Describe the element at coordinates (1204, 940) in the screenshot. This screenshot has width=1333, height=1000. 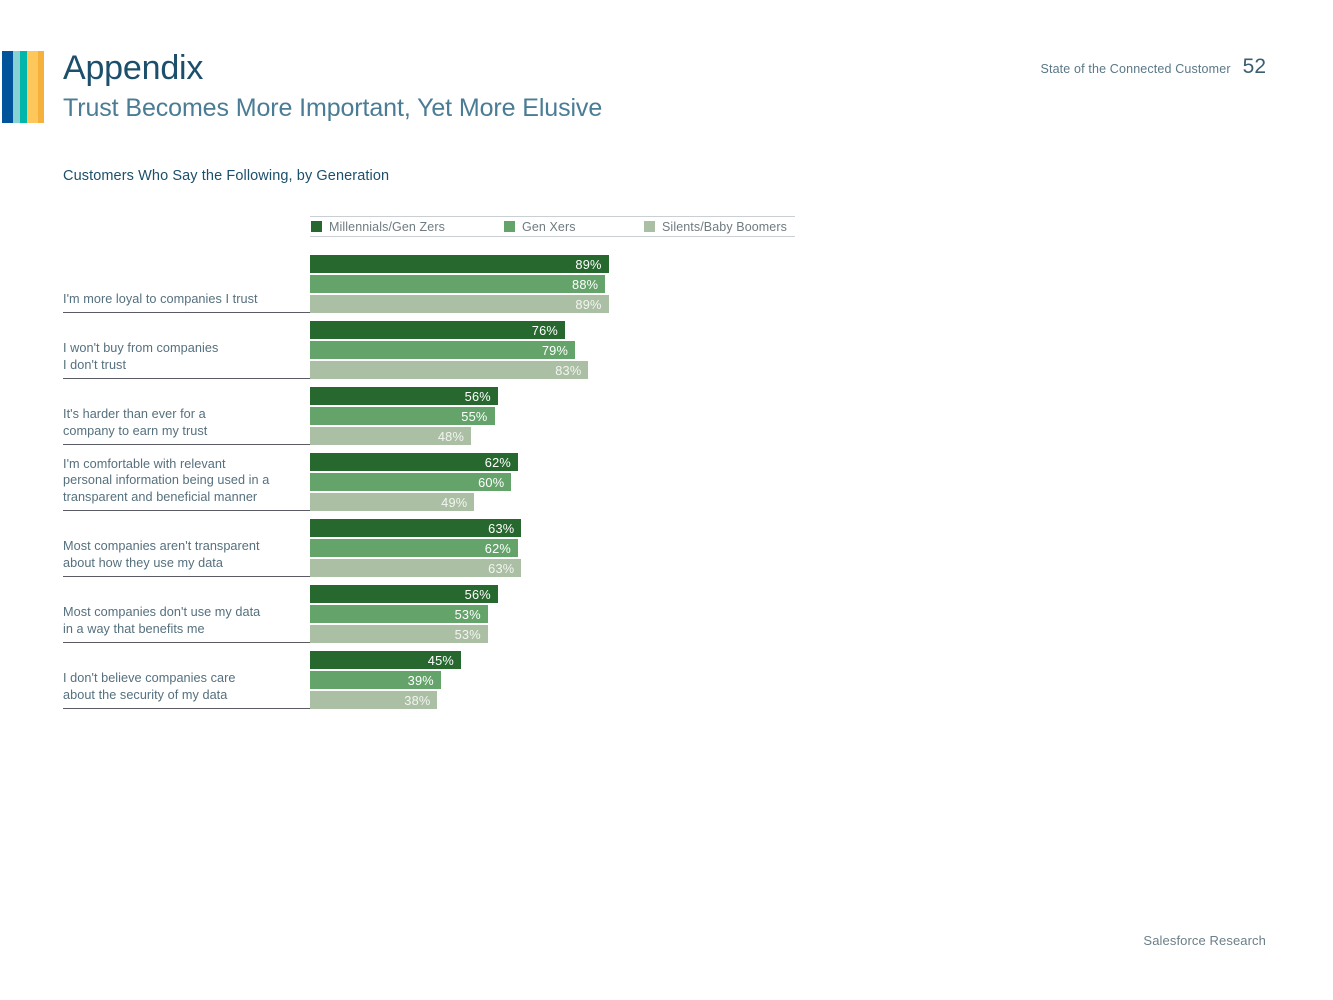
I see `footer-source: Salesforce Research` at that location.